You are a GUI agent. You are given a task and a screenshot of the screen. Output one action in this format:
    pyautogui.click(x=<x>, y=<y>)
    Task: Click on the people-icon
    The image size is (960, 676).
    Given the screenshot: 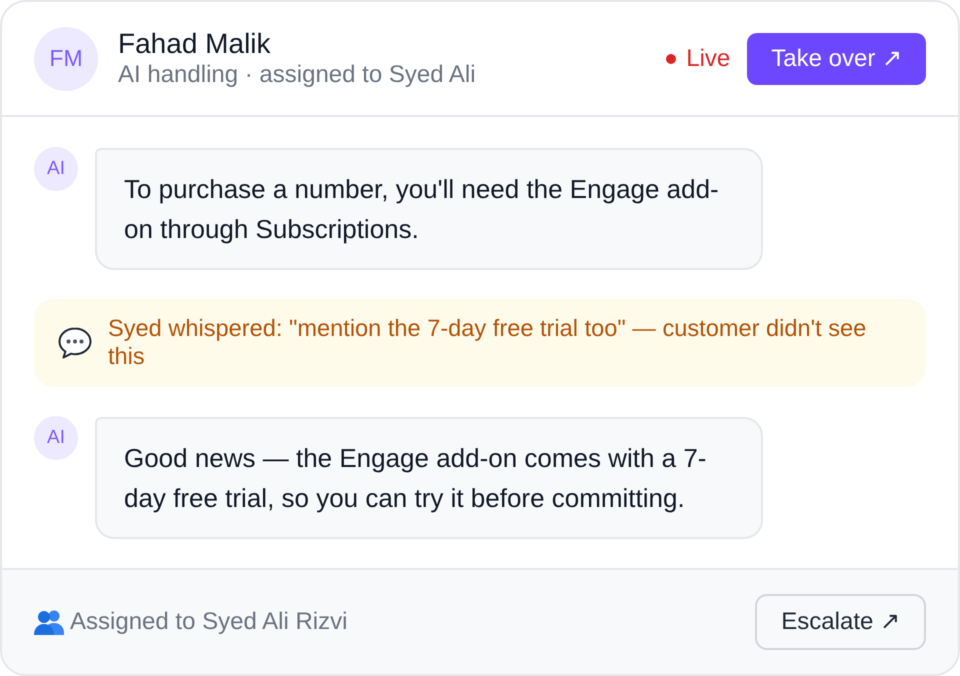 What is the action you would take?
    pyautogui.click(x=49, y=622)
    